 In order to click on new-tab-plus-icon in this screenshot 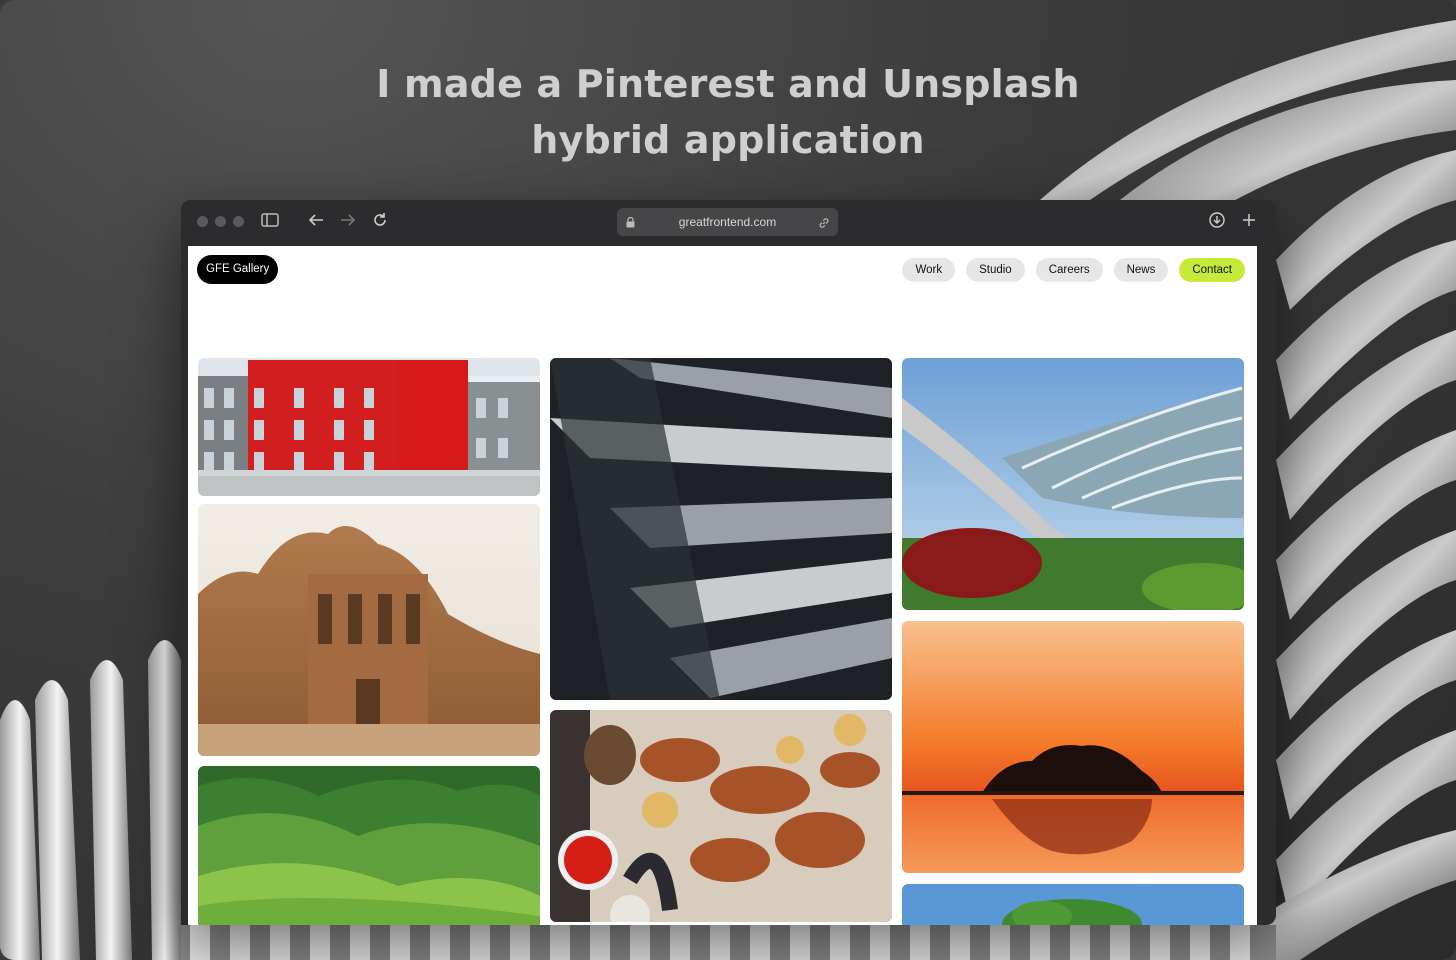, I will do `click(1249, 223)`.